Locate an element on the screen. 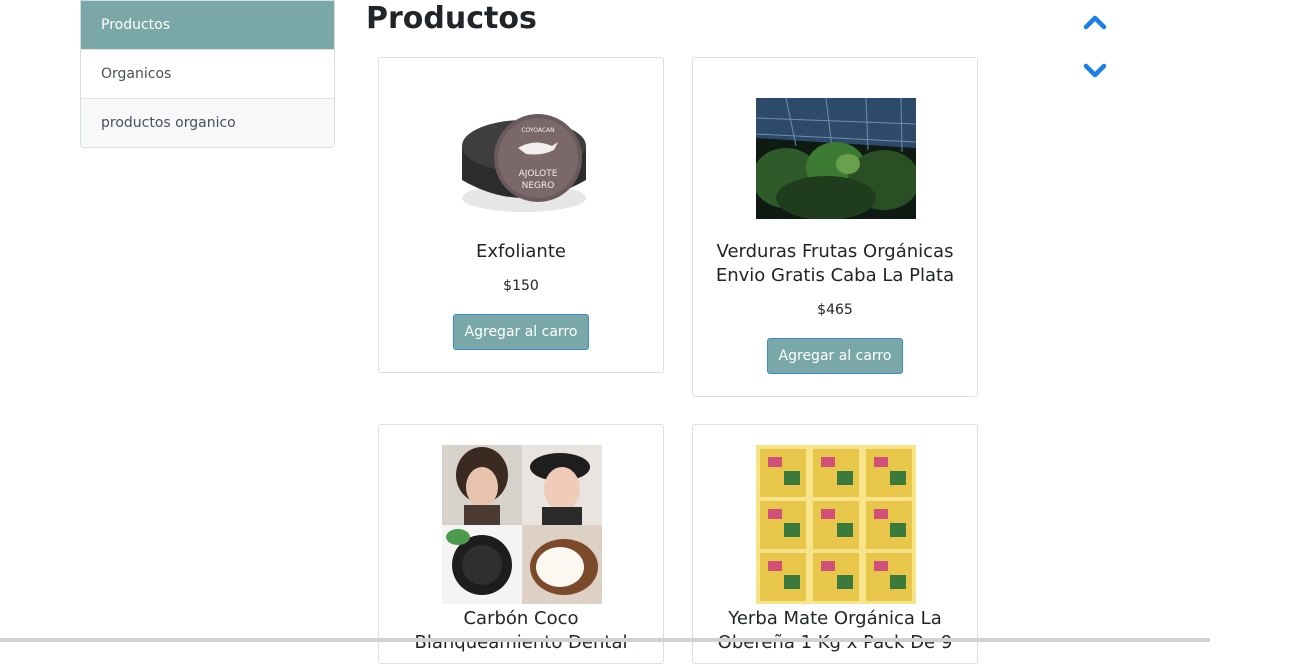  sidebar-item-label: Organicos is located at coordinates (136, 74).